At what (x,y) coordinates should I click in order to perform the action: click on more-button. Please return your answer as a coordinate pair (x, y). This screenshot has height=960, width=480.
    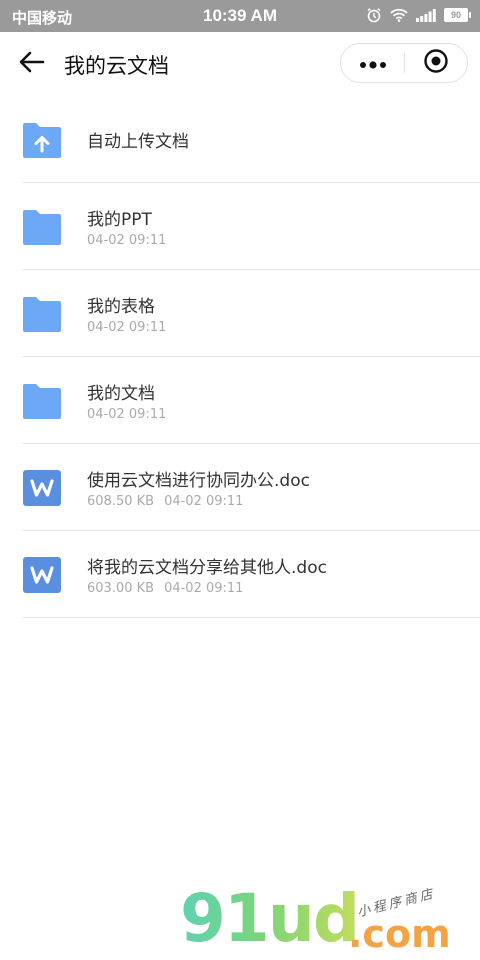
    Looking at the image, I should click on (372, 63).